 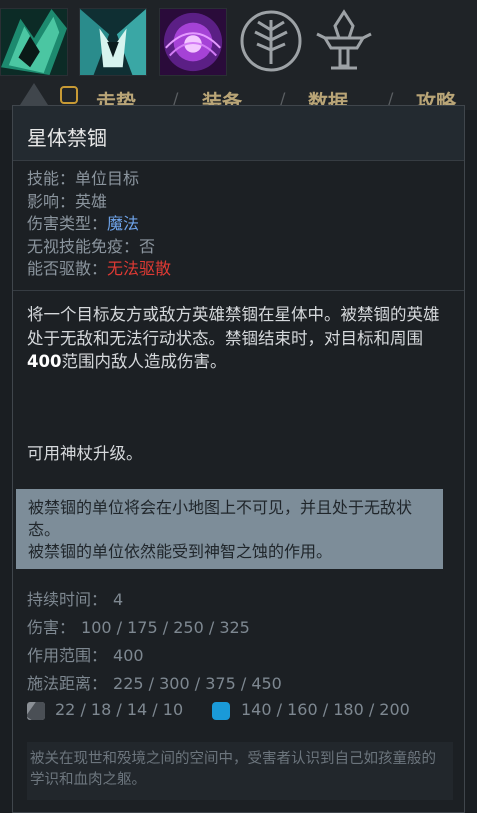 I want to click on ability-lore: 被关在现世和殁境之间的空间中，受害者认识到自己如孩童般的学识和血肉之躯。, so click(x=240, y=771).